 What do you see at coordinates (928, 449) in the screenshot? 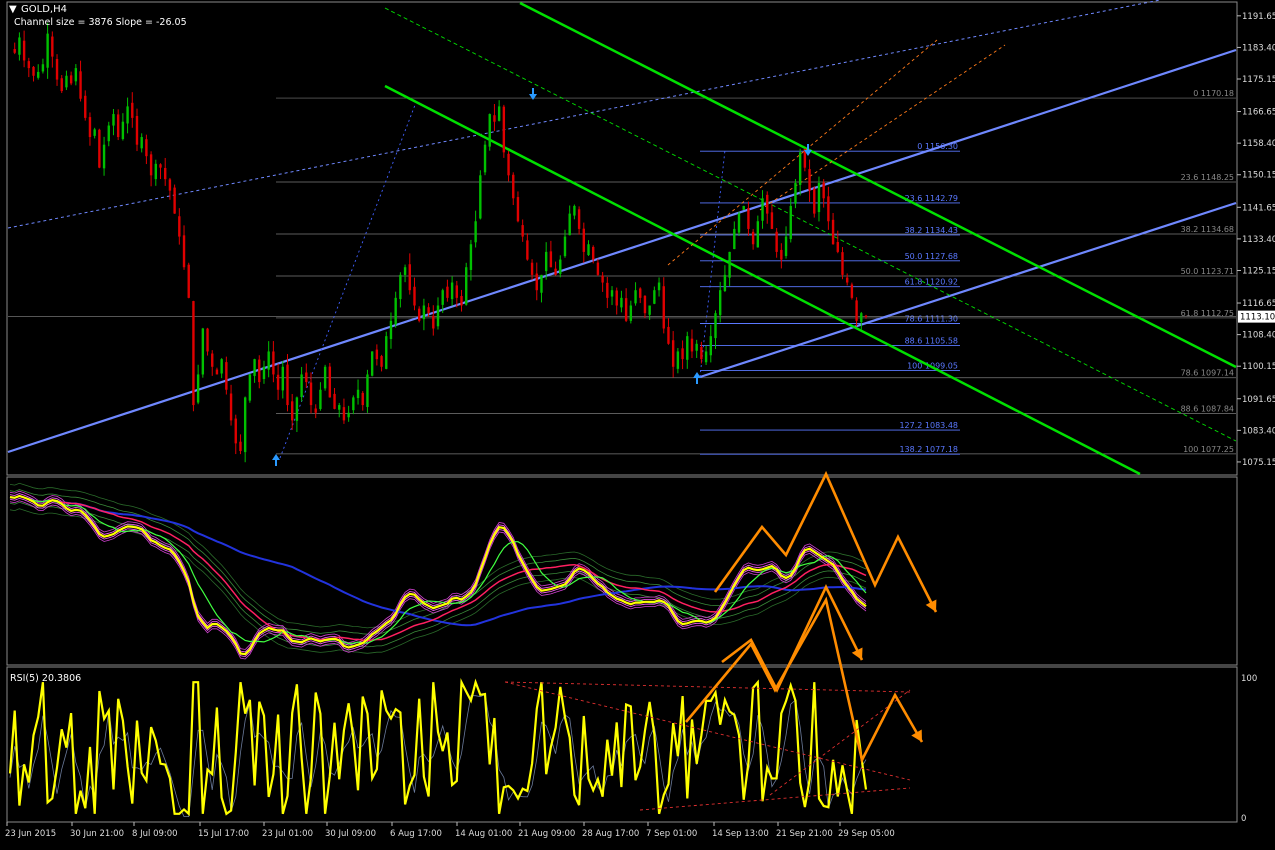
I see `fib-right-label: 138.2 1077.18` at bounding box center [928, 449].